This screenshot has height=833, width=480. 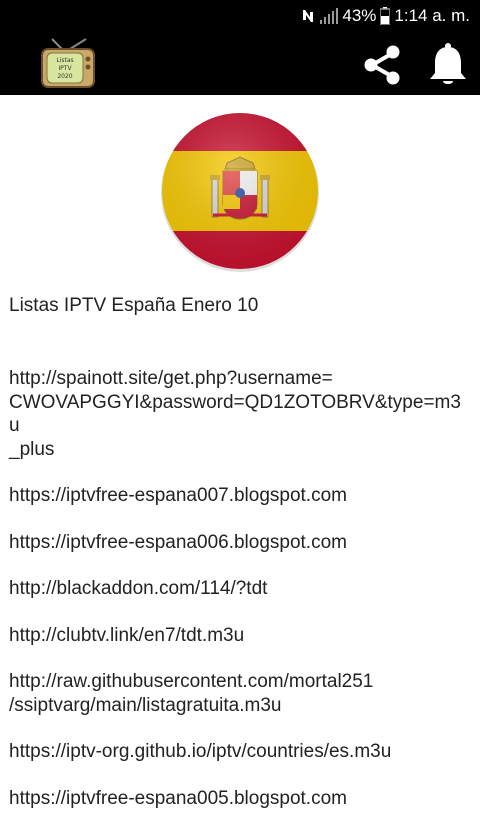 What do you see at coordinates (329, 16) in the screenshot?
I see `signal-icon` at bounding box center [329, 16].